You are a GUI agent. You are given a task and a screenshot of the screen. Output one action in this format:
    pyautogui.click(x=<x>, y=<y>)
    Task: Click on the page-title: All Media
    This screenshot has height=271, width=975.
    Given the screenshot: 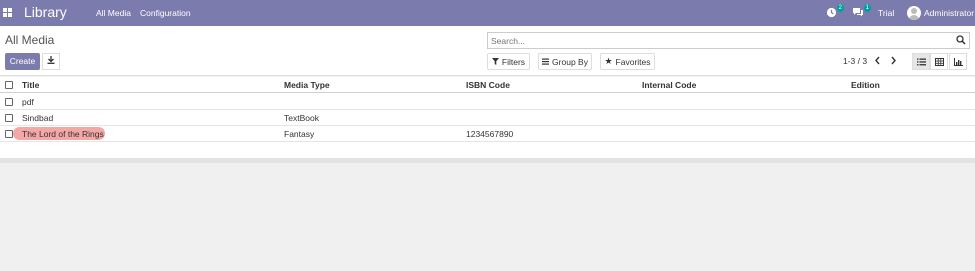 What is the action you would take?
    pyautogui.click(x=30, y=40)
    